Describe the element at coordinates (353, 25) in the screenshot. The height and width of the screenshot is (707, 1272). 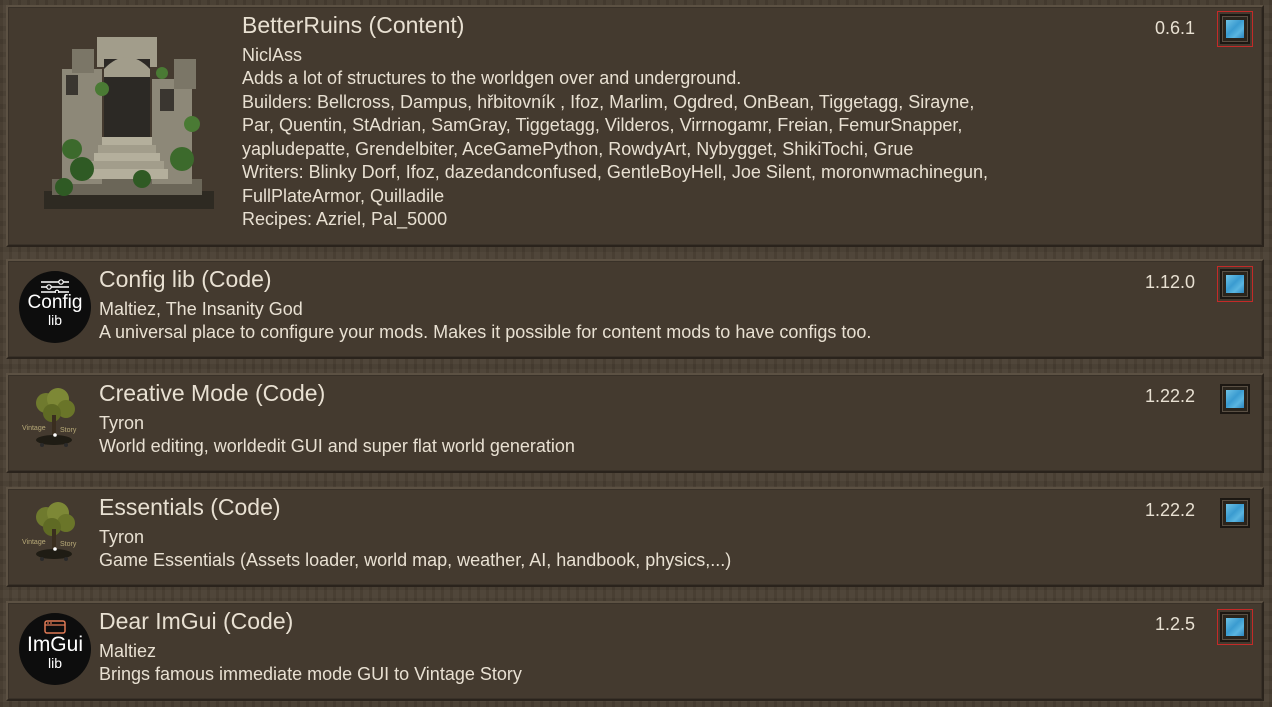
I see `mod-title: BetterRuins (Content)` at that location.